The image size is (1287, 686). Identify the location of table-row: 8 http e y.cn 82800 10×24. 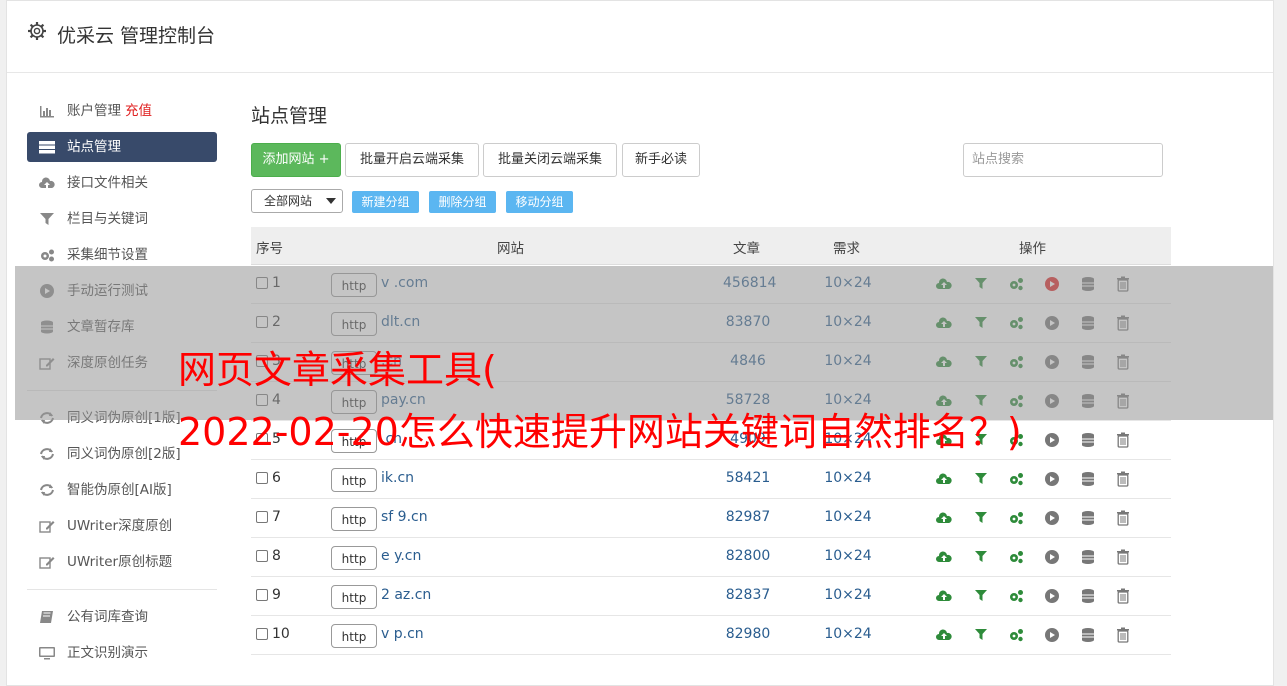
(711, 557).